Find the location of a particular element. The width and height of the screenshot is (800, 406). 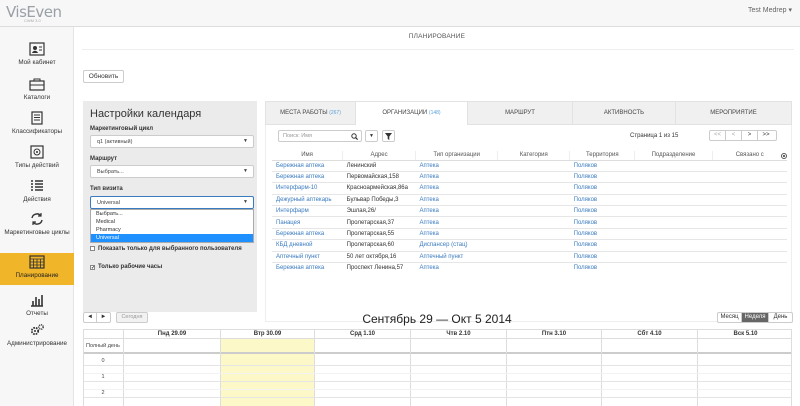

sidebar-item-administration: Администрирование is located at coordinates (37, 339).